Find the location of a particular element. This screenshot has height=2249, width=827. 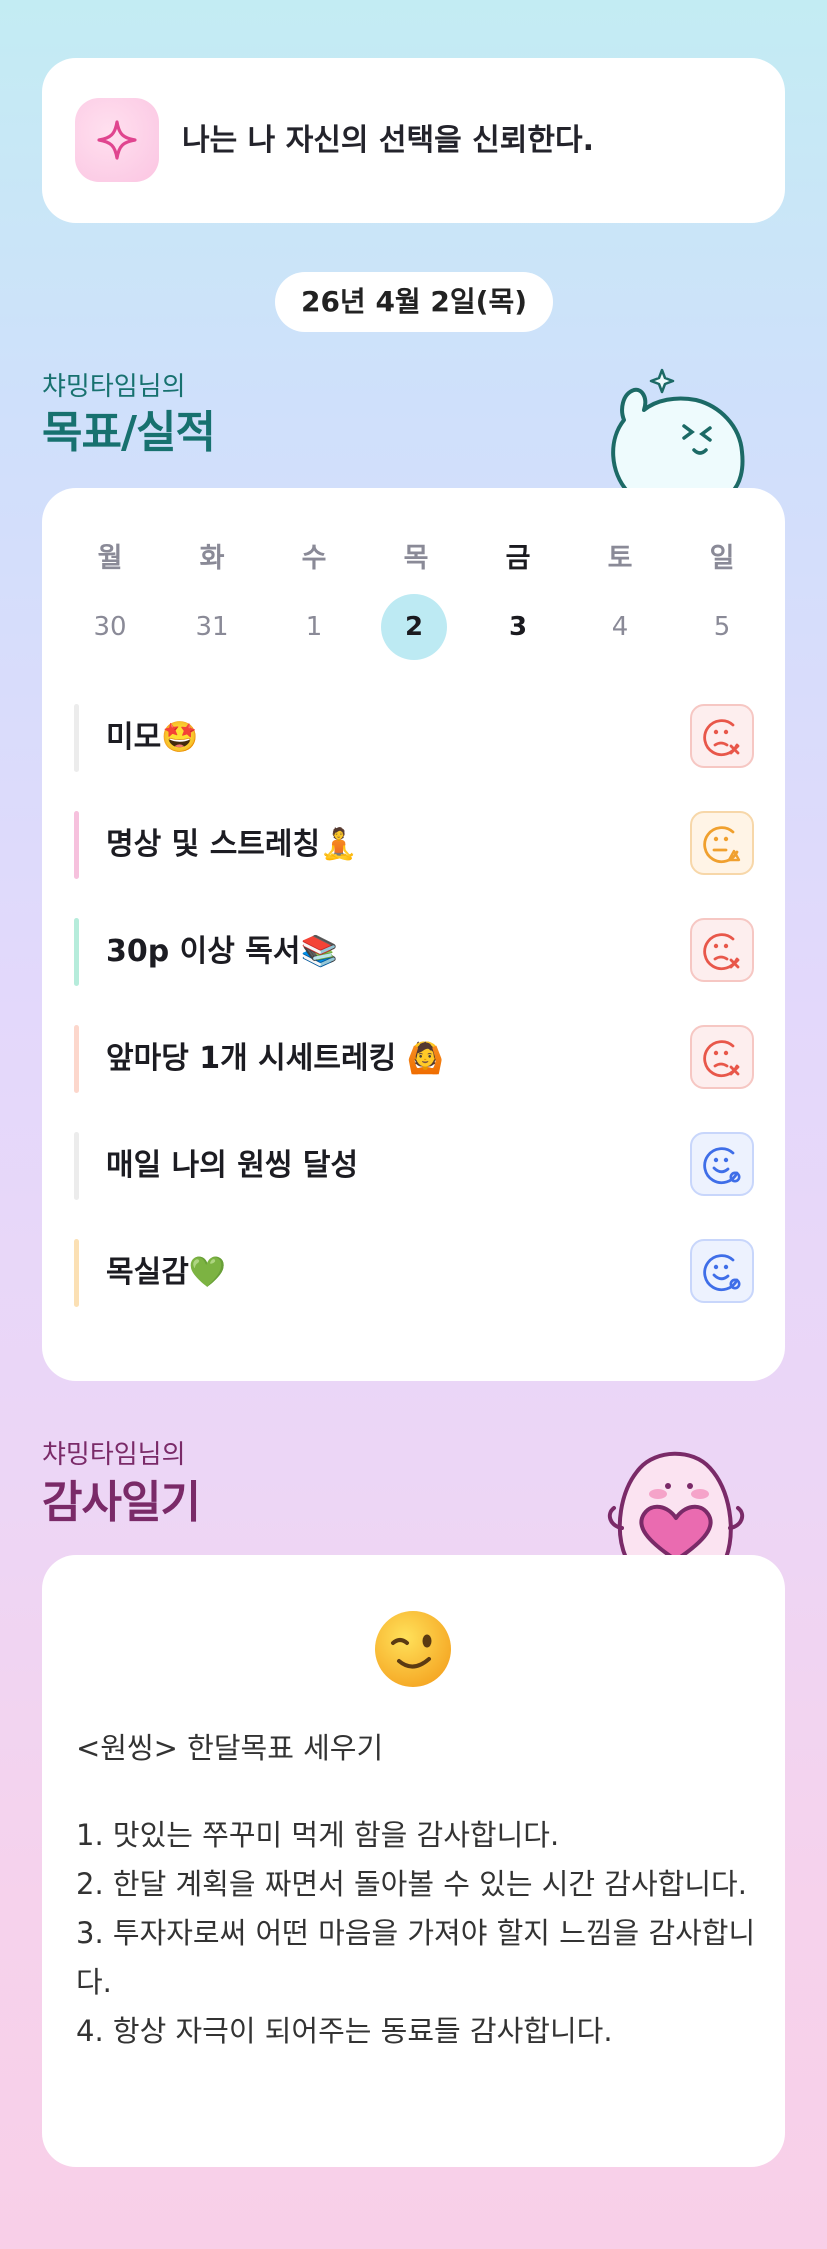

mascot-heart-illustration is located at coordinates (676, 1496).